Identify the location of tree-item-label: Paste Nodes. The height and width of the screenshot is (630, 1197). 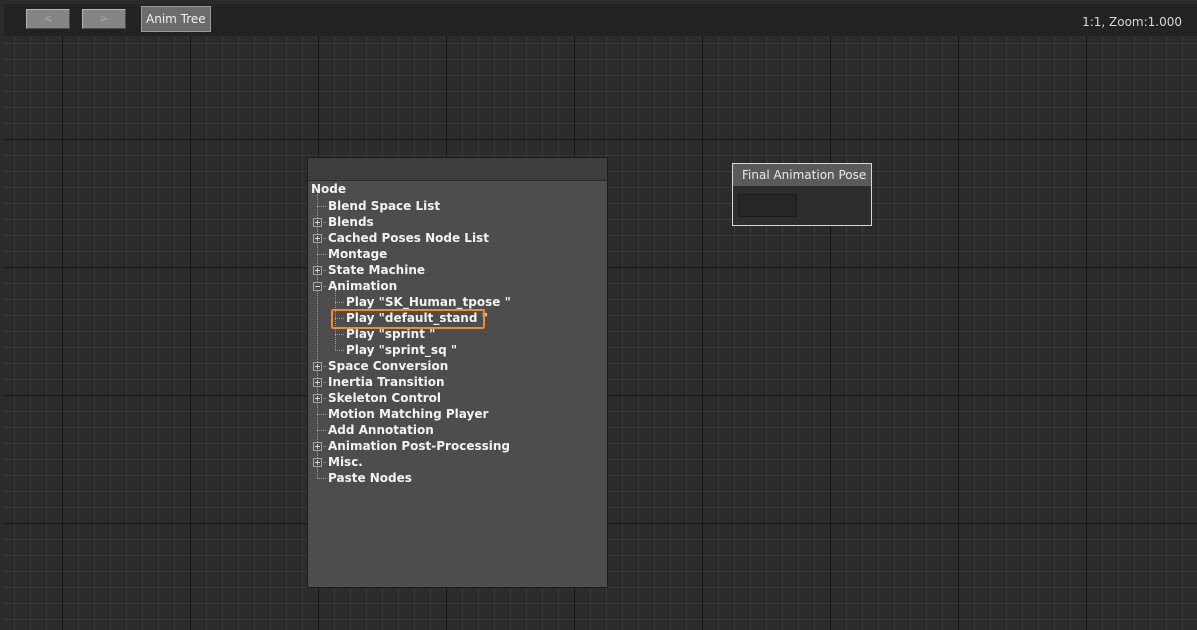
(370, 478).